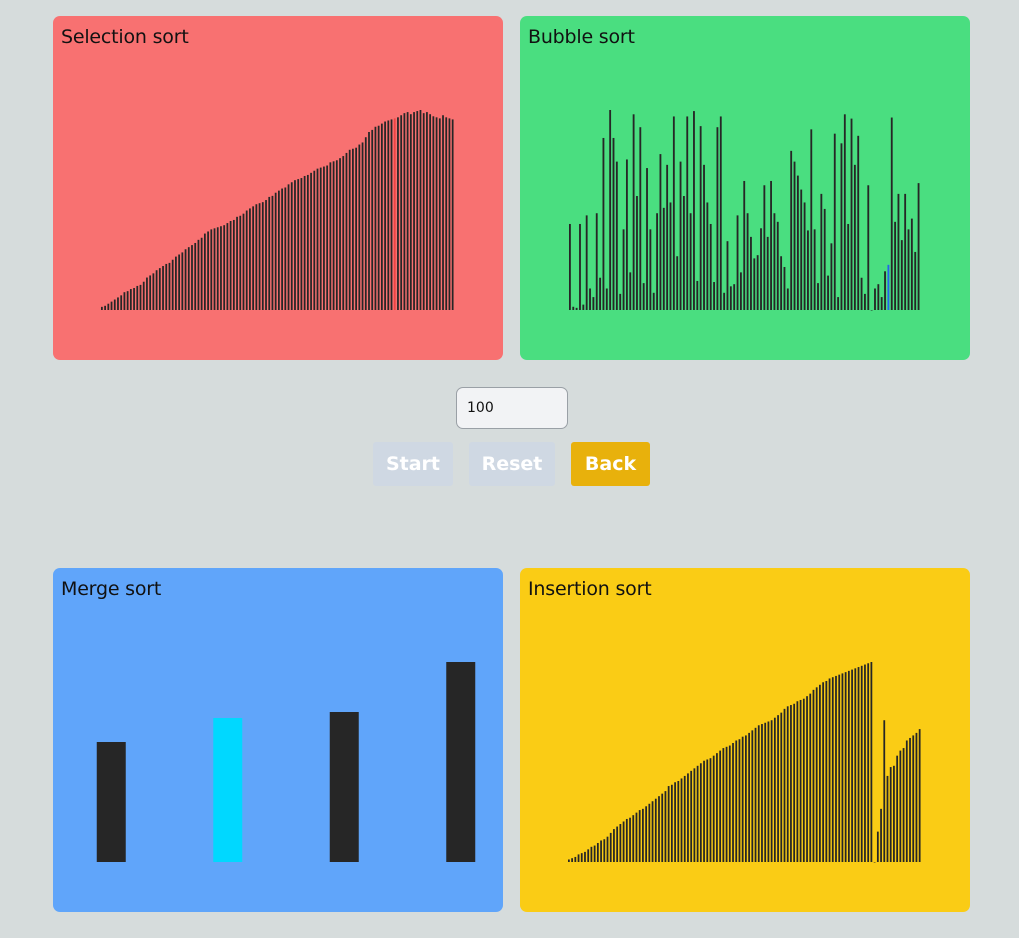 This screenshot has width=1019, height=938. I want to click on reset-button: Reset, so click(512, 464).